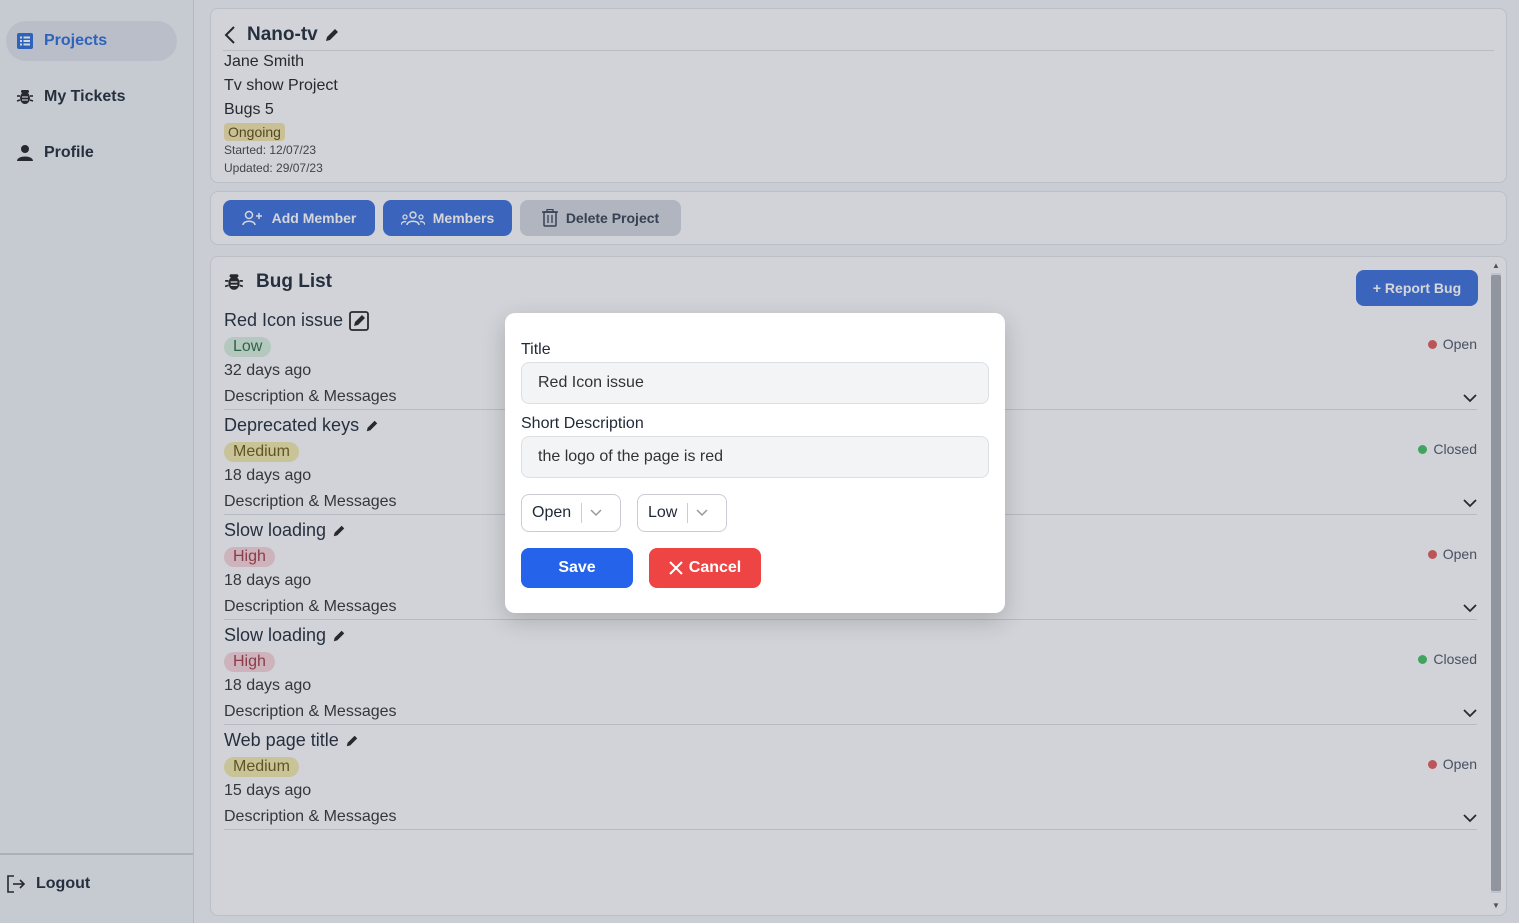 This screenshot has height=923, width=1519. I want to click on short-description-input, so click(755, 457).